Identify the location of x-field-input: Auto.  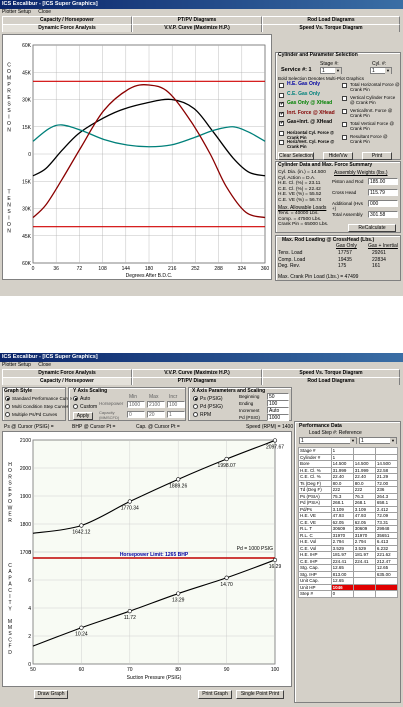
(278, 410).